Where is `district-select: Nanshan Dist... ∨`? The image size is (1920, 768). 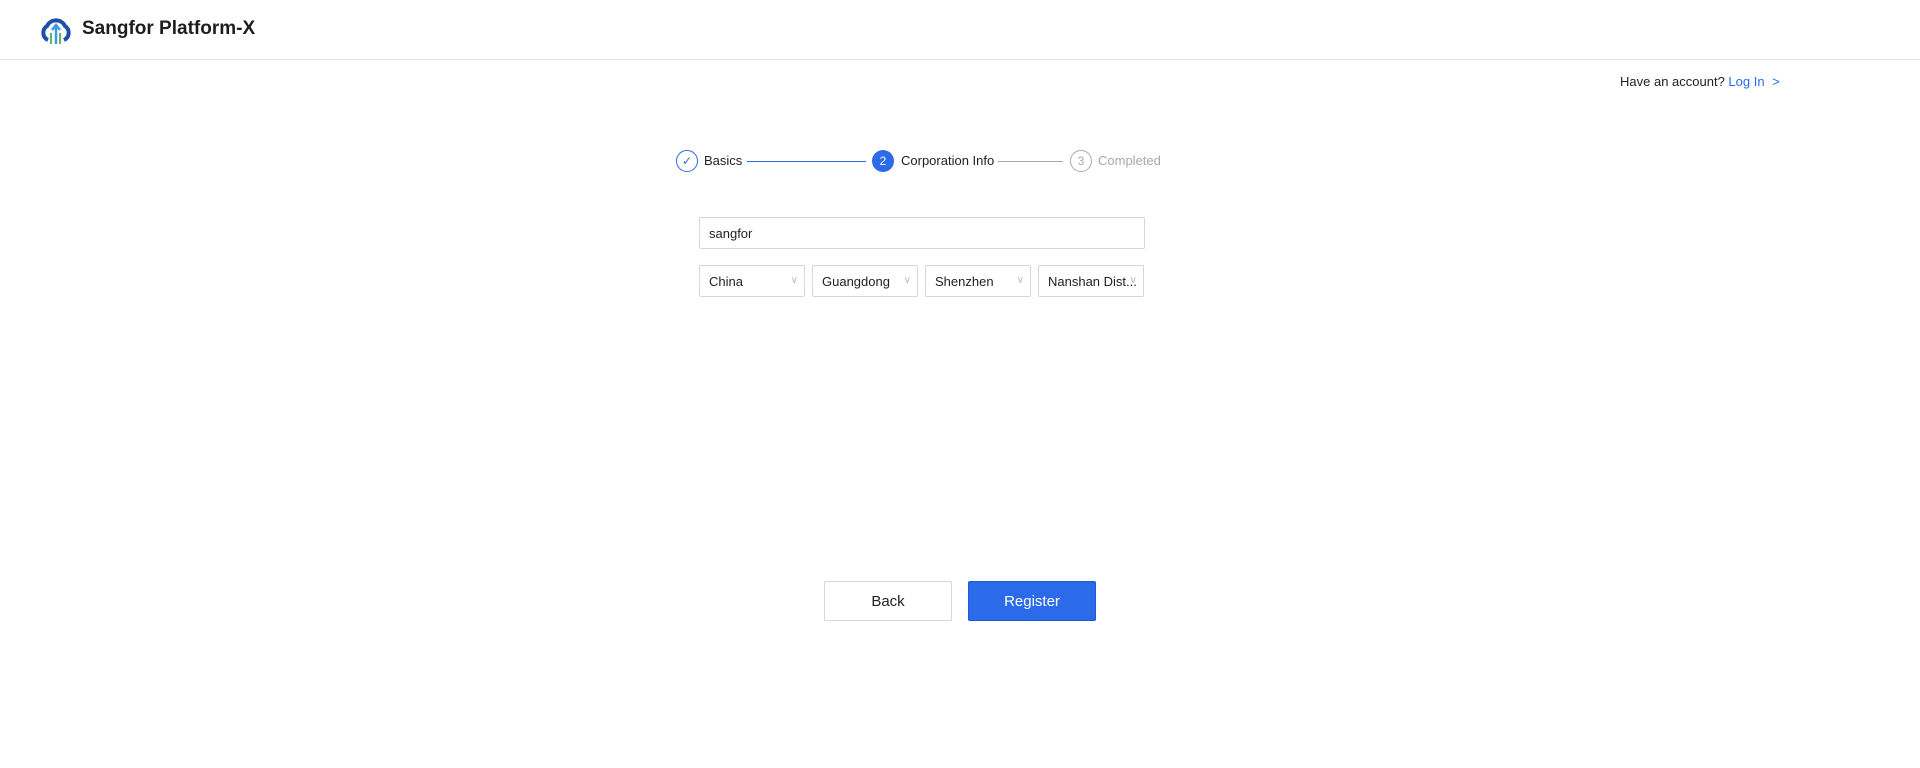 district-select: Nanshan Dist... ∨ is located at coordinates (1091, 281).